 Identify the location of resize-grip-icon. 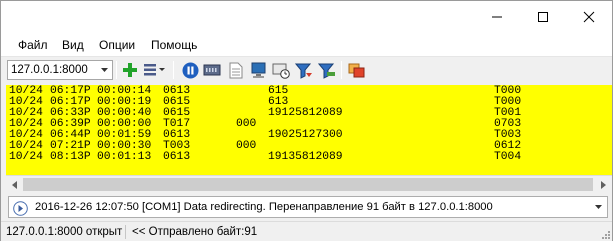
(605, 234).